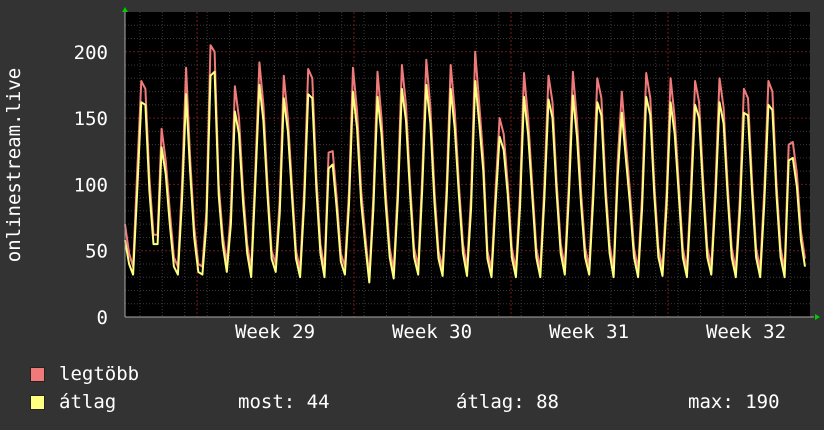 The width and height of the screenshot is (824, 430). Describe the element at coordinates (99, 374) in the screenshot. I see `legend-label-max: legtöbb` at that location.